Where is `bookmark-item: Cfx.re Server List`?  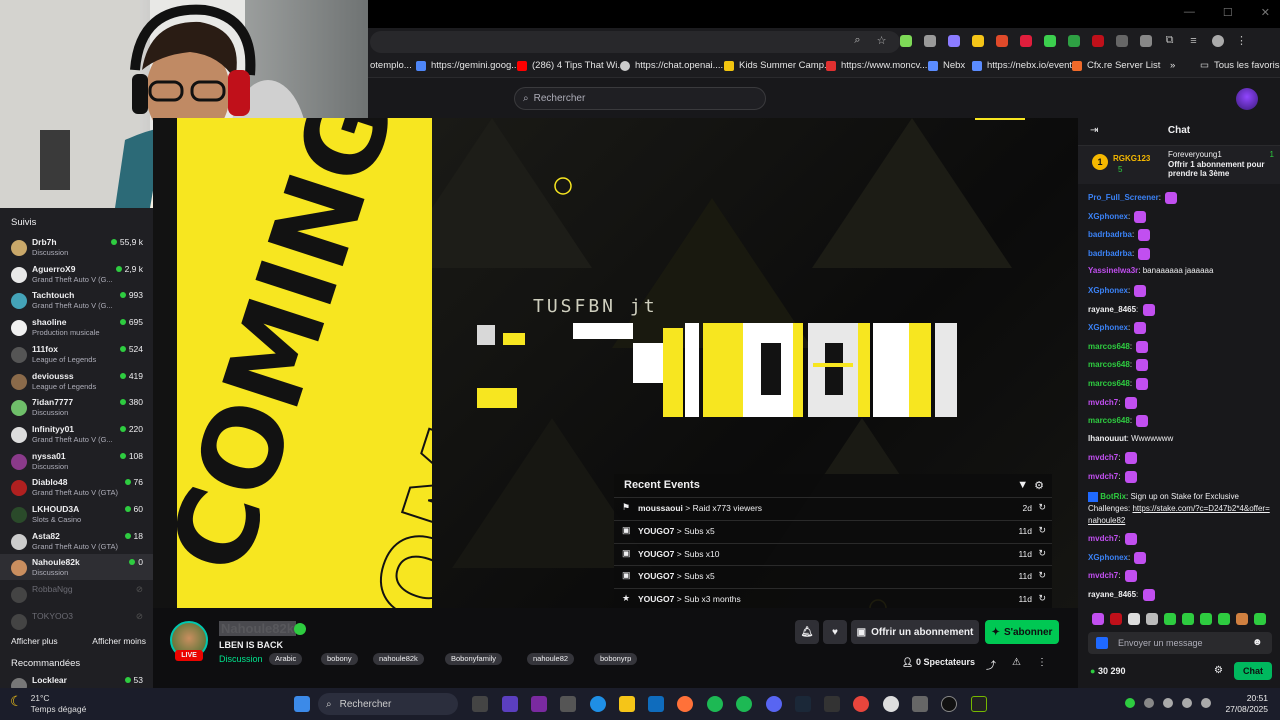 bookmark-item: Cfx.re Server List is located at coordinates (1116, 65).